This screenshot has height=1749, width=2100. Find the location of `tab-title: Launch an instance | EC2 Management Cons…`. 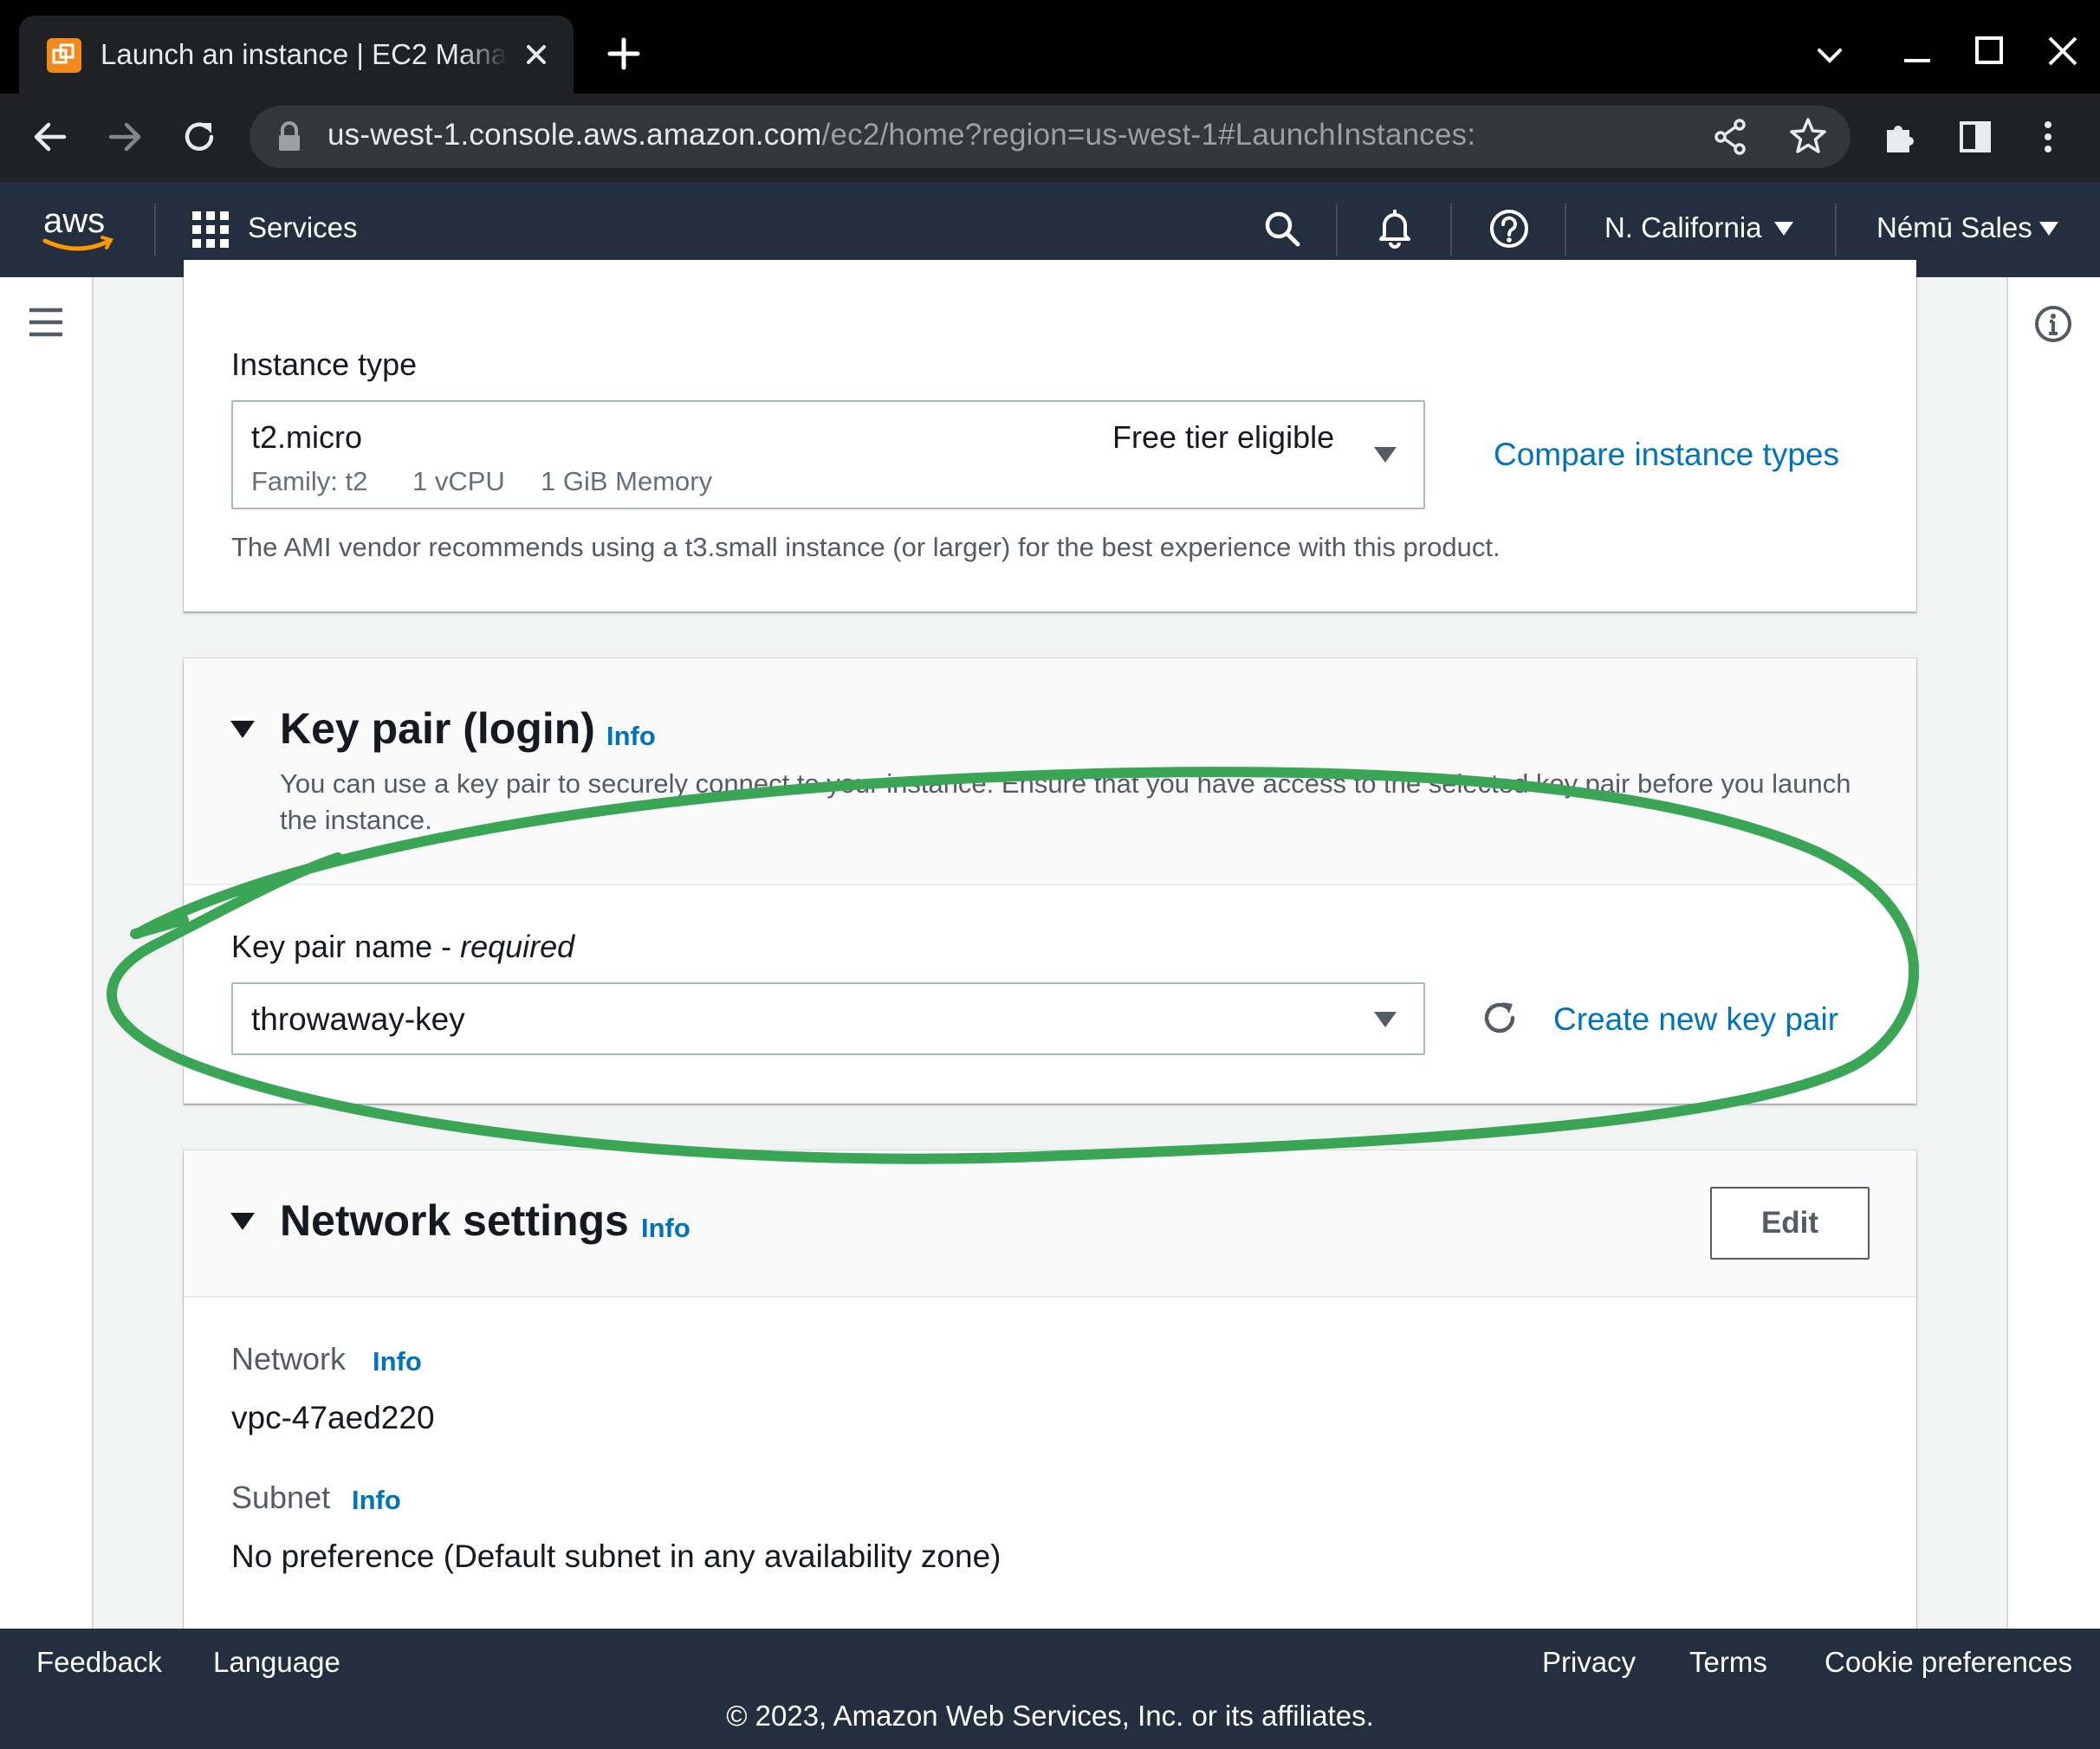

tab-title: Launch an instance | EC2 Management Cons… is located at coordinates (304, 54).